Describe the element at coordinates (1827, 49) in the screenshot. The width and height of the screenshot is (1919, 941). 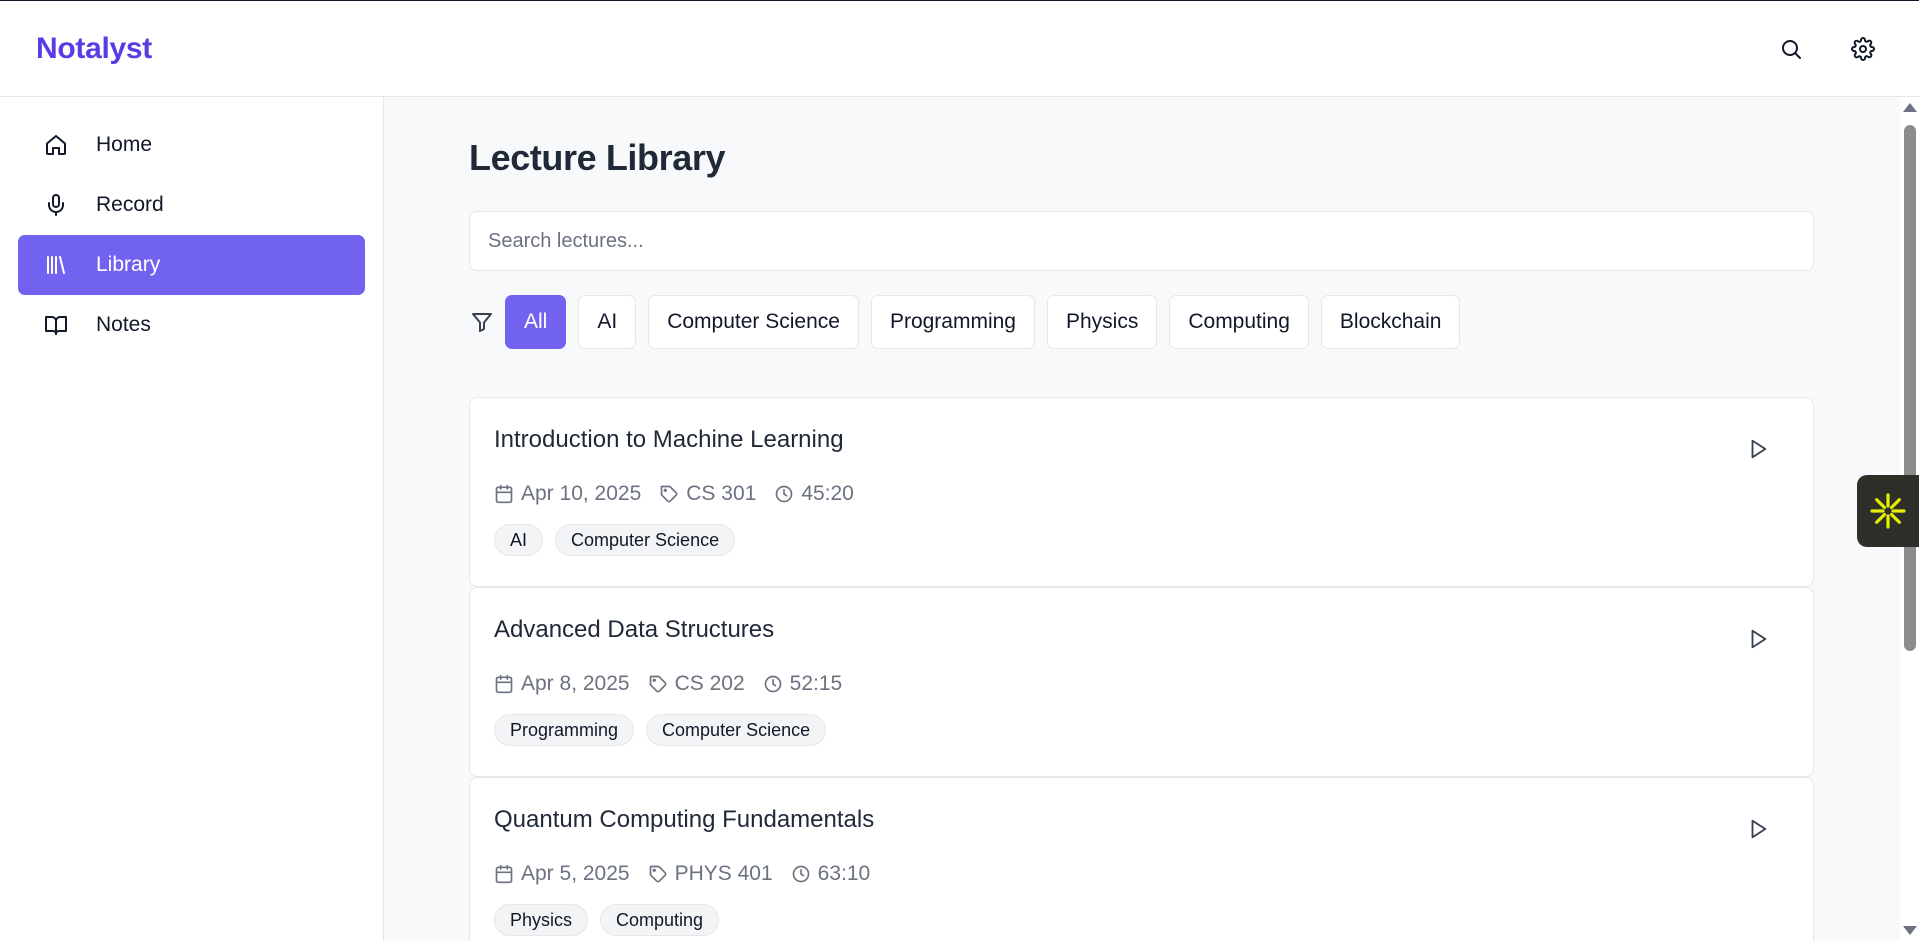
I see `header-actions` at that location.